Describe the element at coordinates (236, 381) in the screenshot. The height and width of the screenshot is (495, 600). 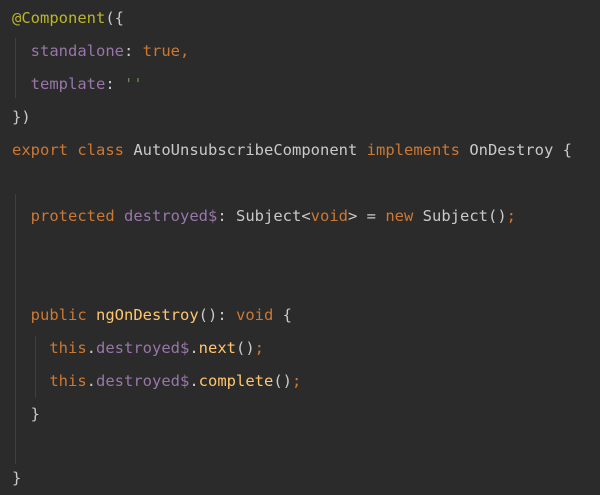
I see `code-token: complete` at that location.